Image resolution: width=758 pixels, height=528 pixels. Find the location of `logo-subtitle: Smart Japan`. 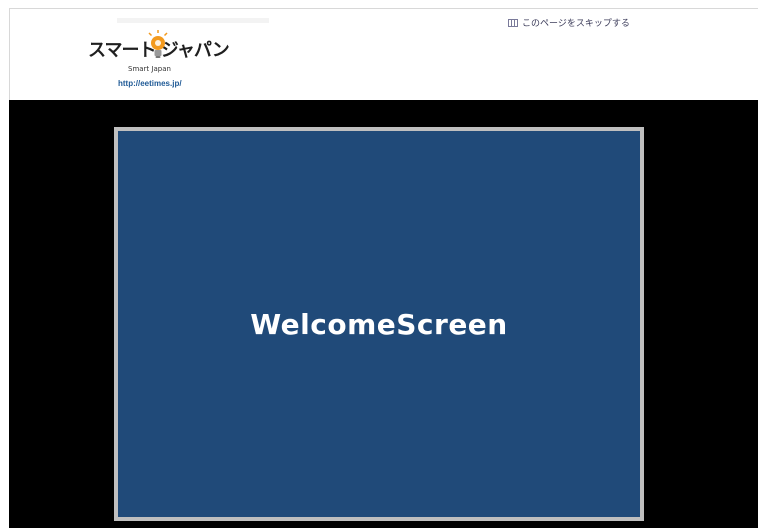

logo-subtitle: Smart Japan is located at coordinates (149, 69).